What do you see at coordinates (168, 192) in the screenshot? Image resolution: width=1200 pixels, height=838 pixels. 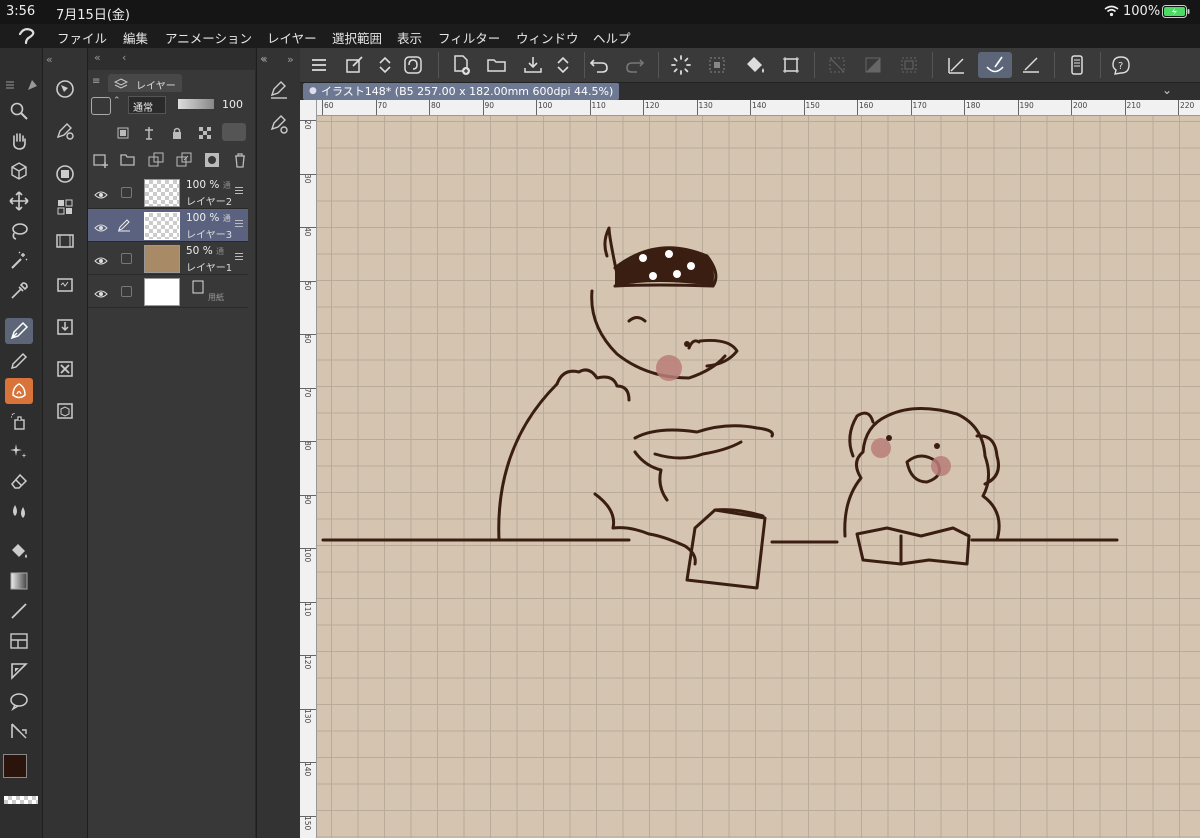 I see `layer-row: 100 % 通 レイヤー2` at bounding box center [168, 192].